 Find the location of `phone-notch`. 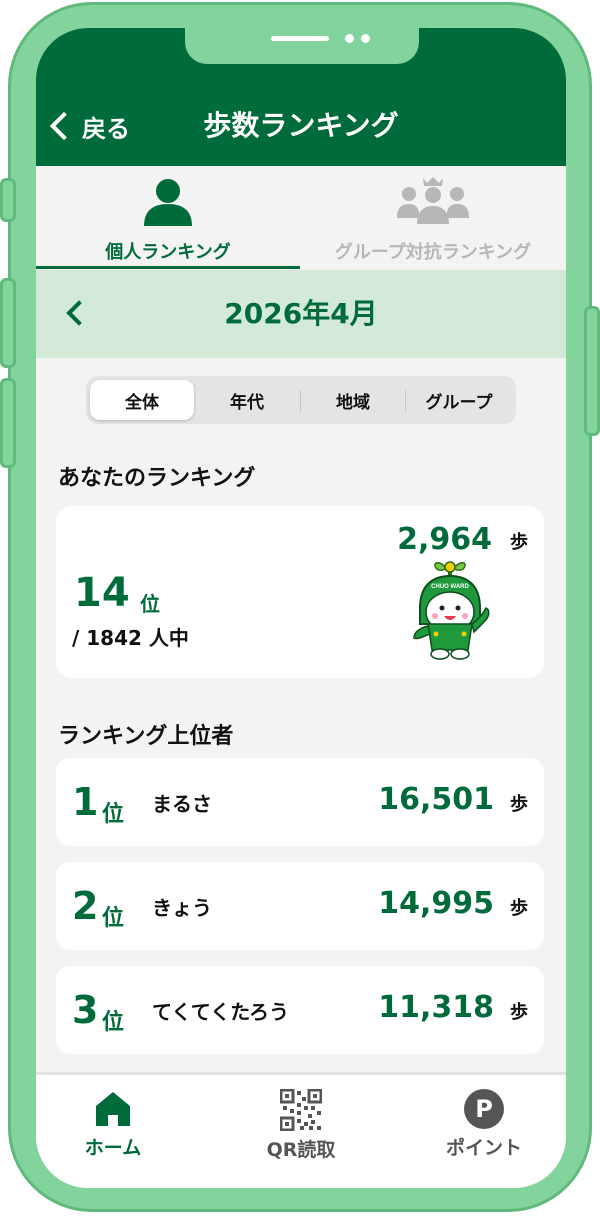

phone-notch is located at coordinates (302, 43).